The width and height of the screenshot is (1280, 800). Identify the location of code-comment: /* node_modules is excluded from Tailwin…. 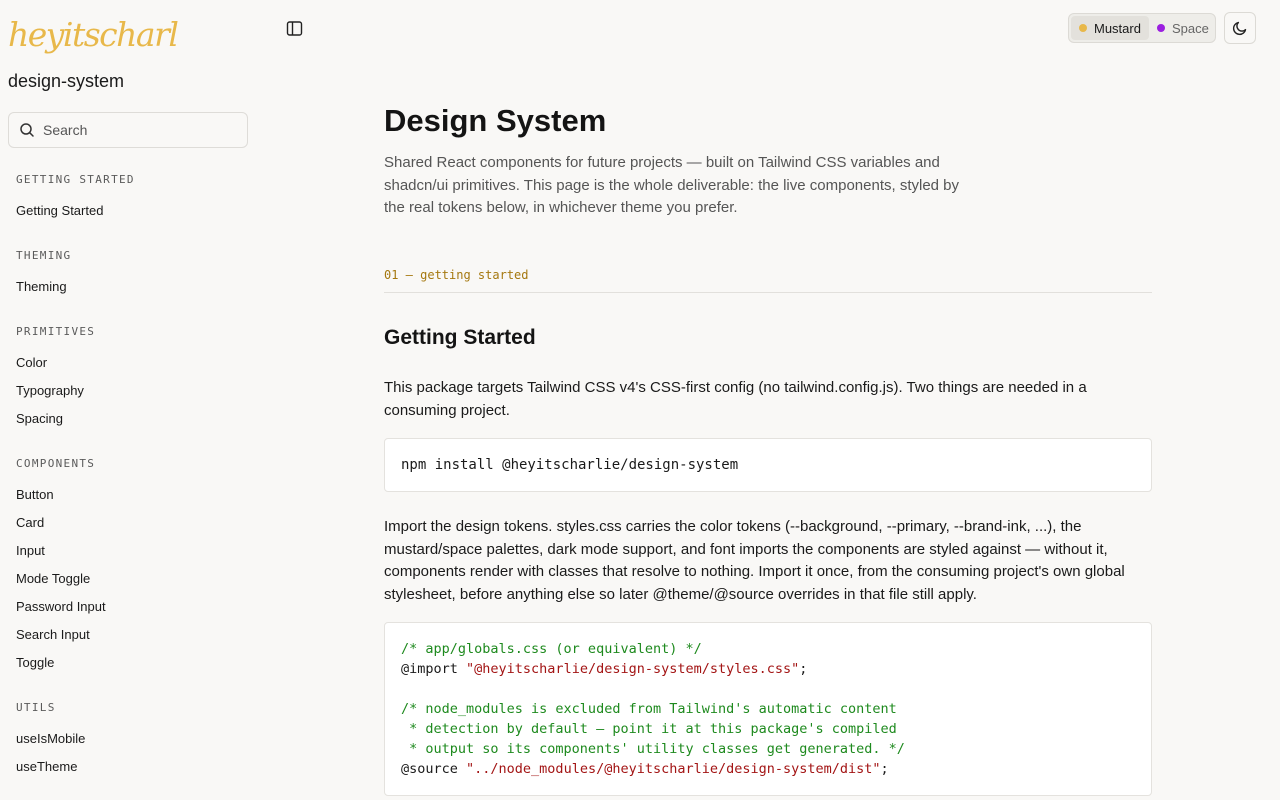
(649, 709).